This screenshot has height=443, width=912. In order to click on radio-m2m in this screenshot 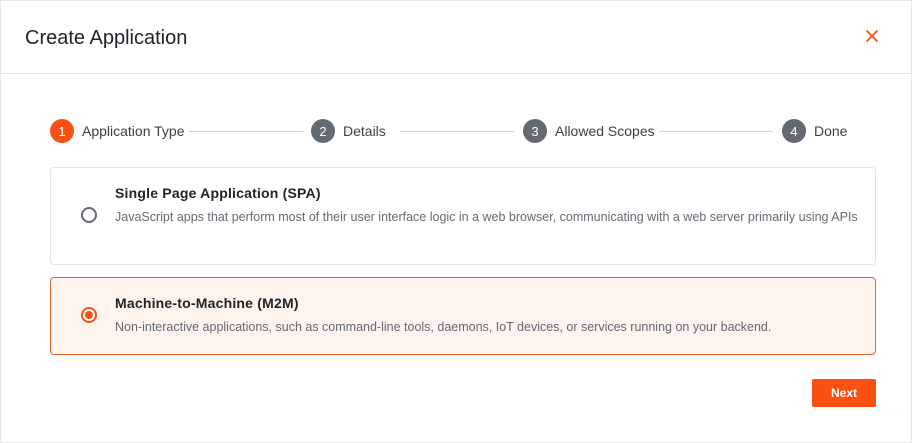, I will do `click(89, 315)`.